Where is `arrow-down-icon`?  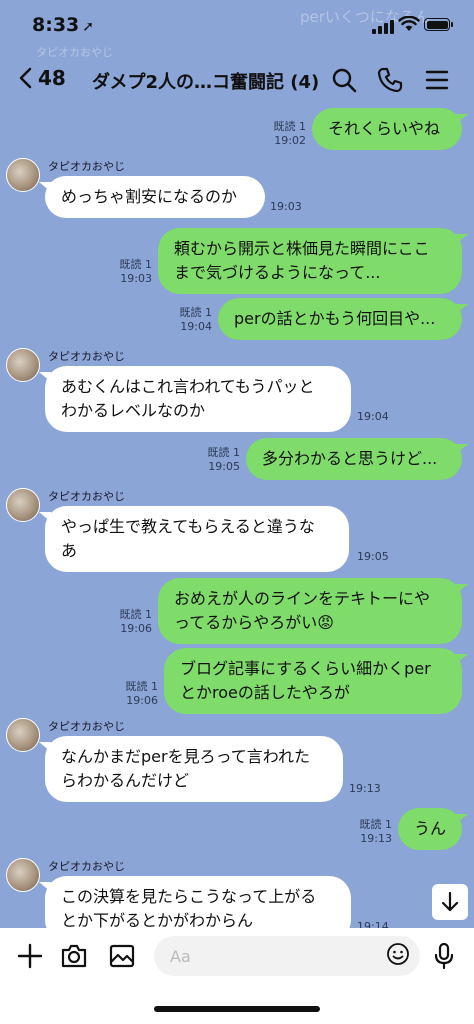
arrow-down-icon is located at coordinates (450, 901).